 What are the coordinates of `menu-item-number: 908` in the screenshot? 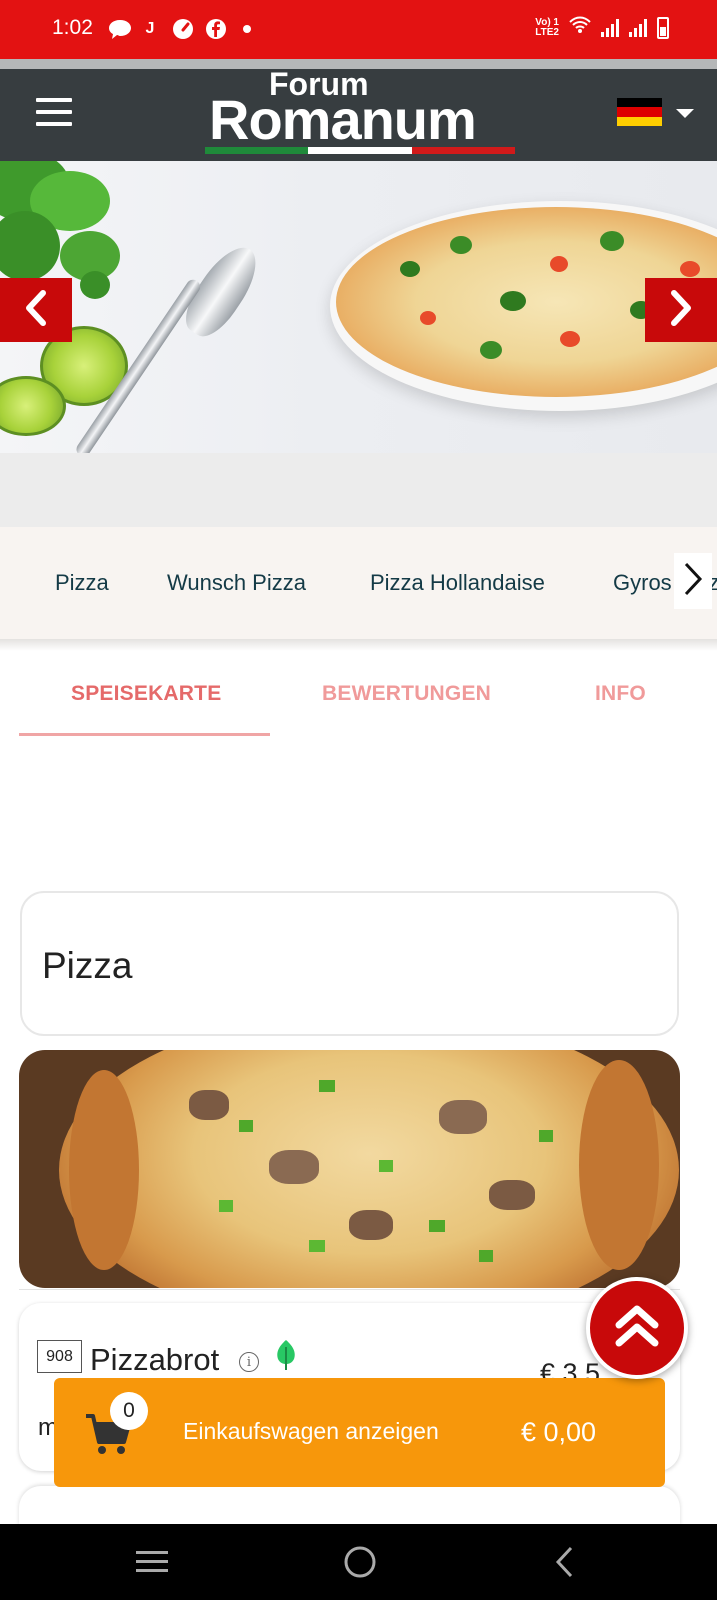 It's located at (59, 1356).